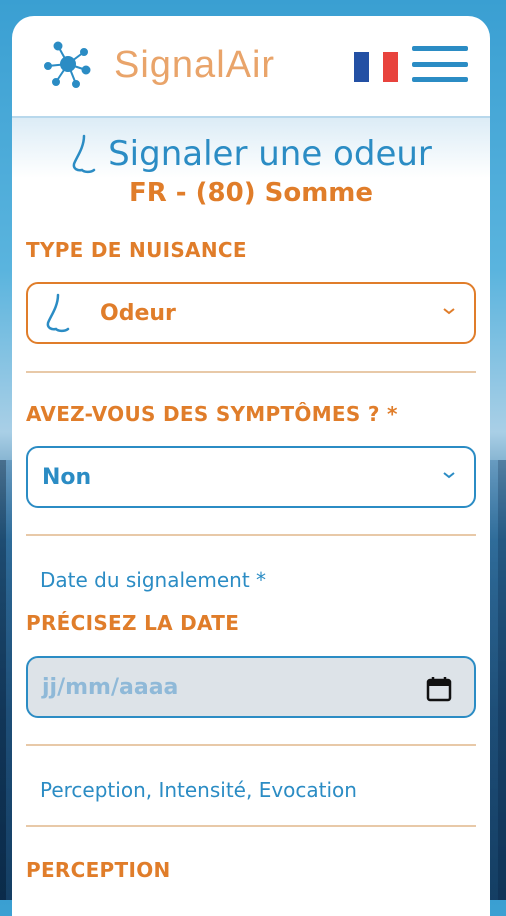 Image resolution: width=506 pixels, height=916 pixels. What do you see at coordinates (194, 65) in the screenshot?
I see `brand-name: SignalAir` at bounding box center [194, 65].